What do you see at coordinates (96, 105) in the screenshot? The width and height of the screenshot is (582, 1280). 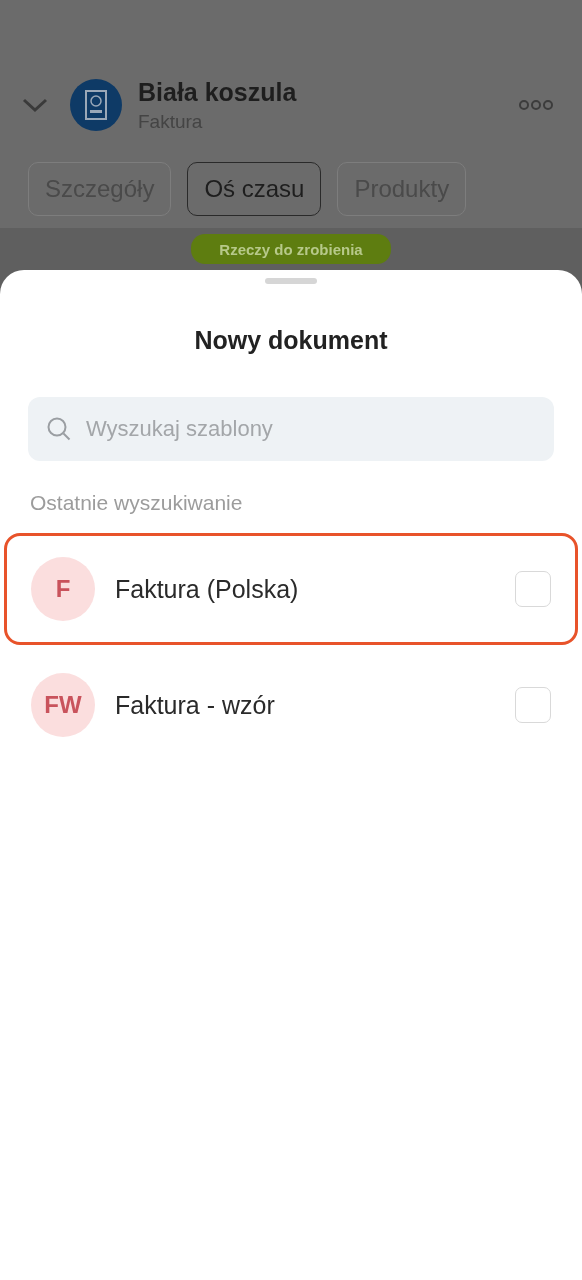 I see `document-dollar-icon` at bounding box center [96, 105].